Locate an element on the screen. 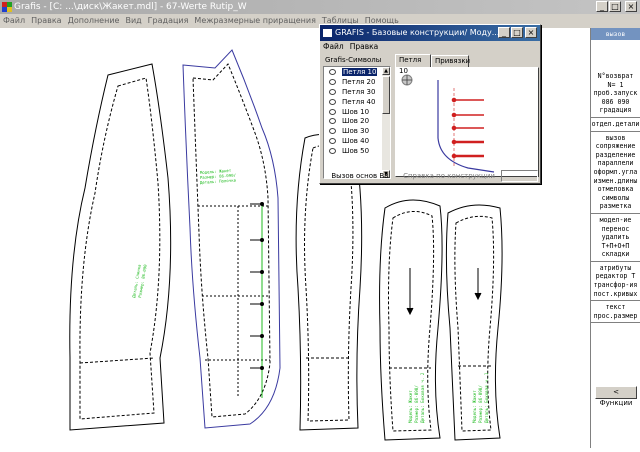 The image size is (640, 452). cmd-move: перенос is located at coordinates (615, 229).